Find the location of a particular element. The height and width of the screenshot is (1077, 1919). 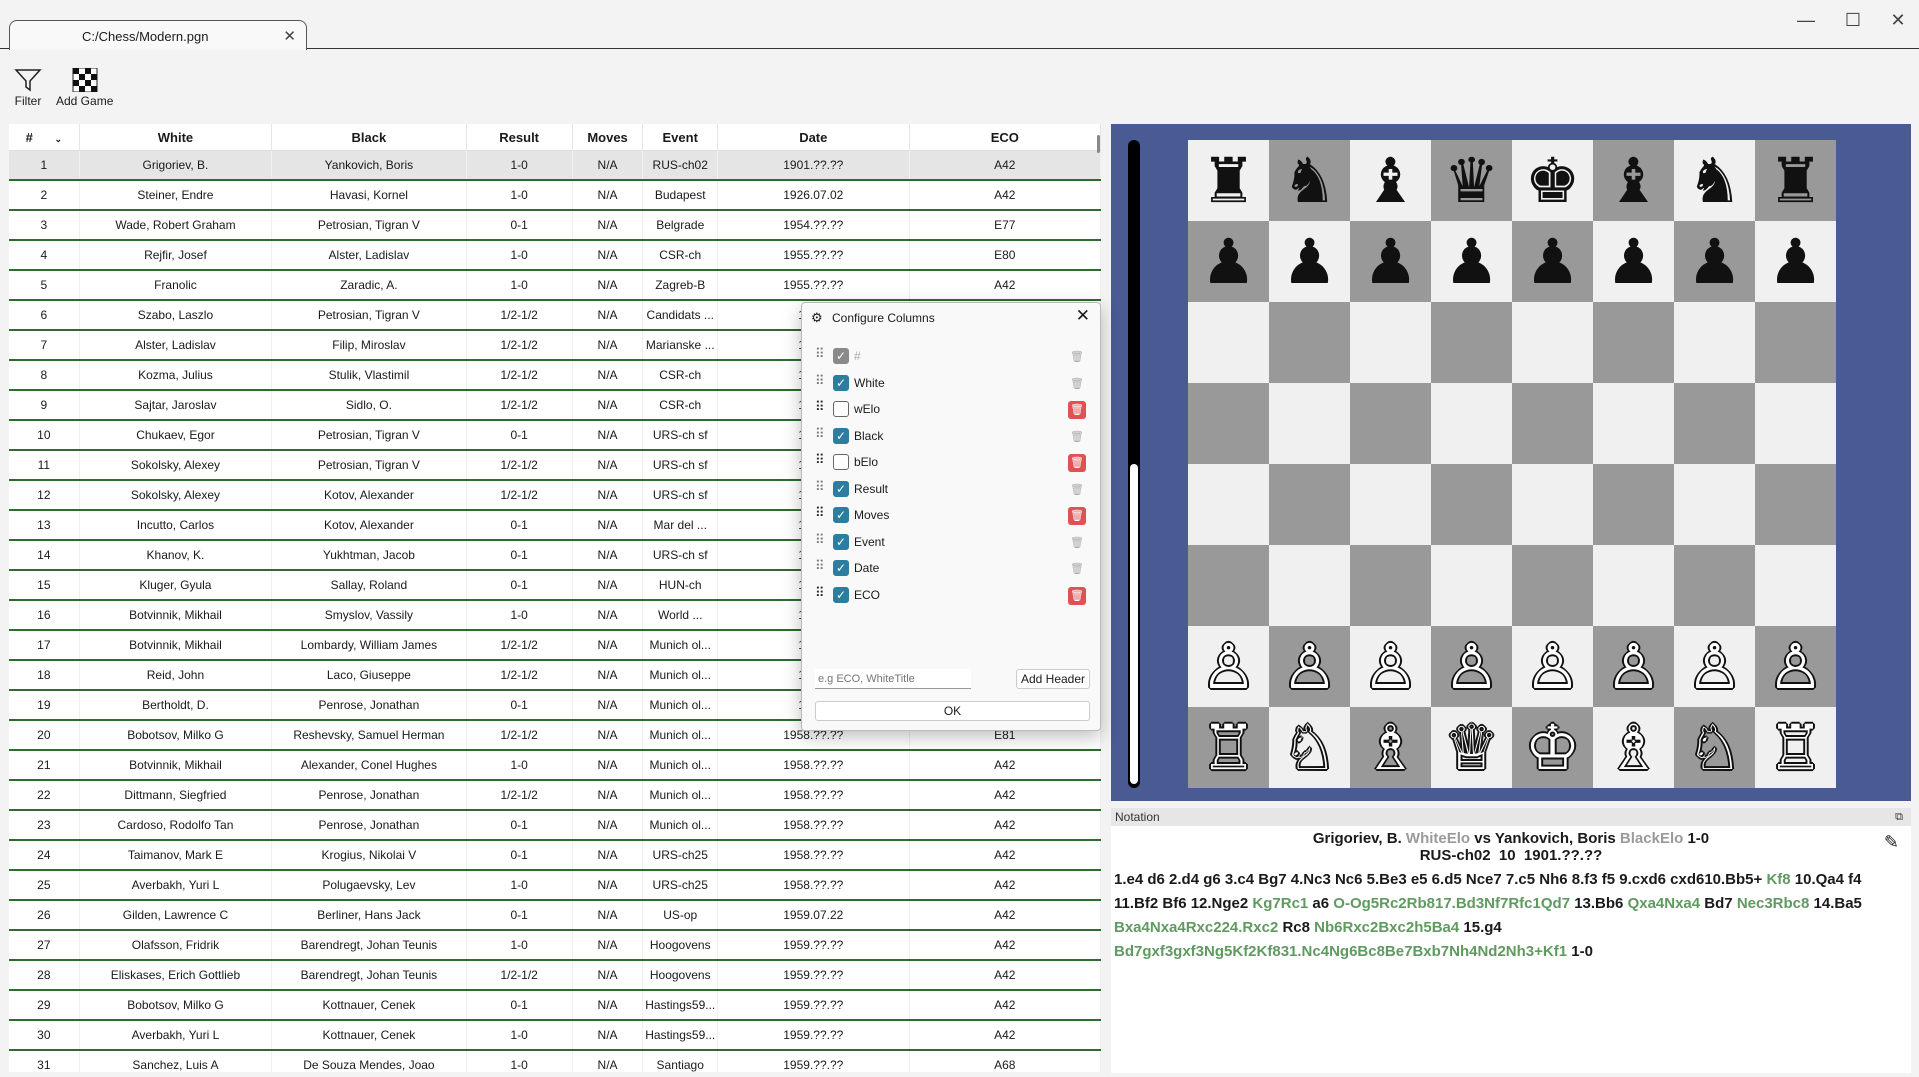

variation-moves: Nec3Rbc8 is located at coordinates (1773, 903).